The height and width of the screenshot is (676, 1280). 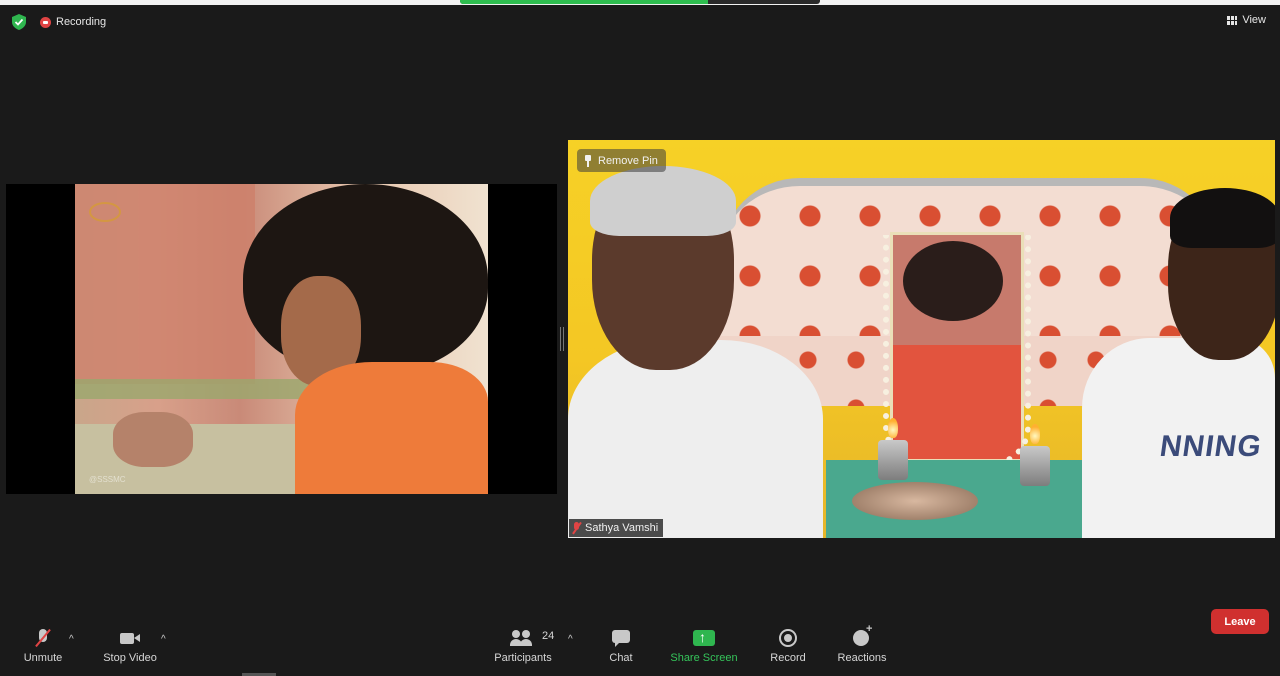 I want to click on video-camera-icon, so click(x=130, y=638).